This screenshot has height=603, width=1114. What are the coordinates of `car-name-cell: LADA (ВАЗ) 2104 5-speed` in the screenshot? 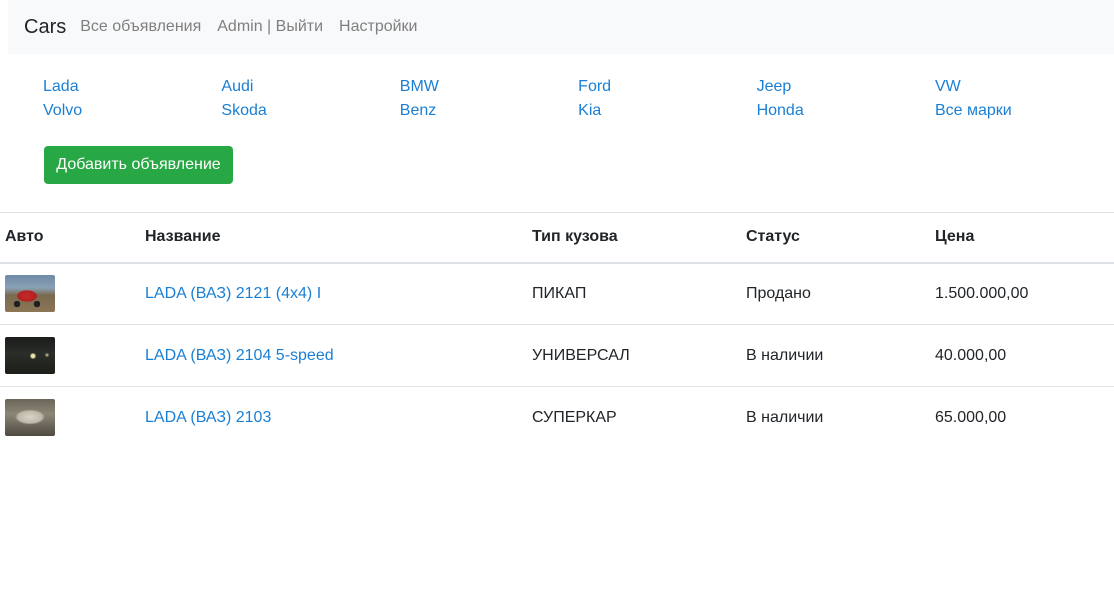 It's located at (333, 356).